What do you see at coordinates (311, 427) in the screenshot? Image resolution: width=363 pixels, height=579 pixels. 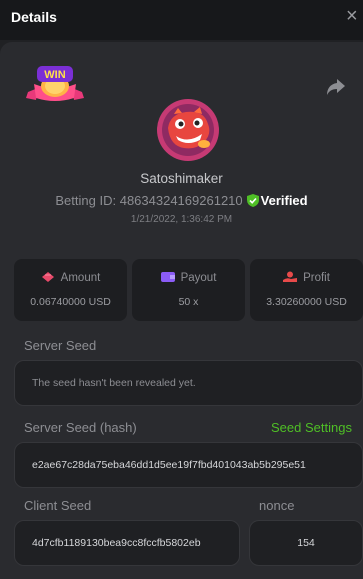 I see `seed-settings-link: Seed Settings` at bounding box center [311, 427].